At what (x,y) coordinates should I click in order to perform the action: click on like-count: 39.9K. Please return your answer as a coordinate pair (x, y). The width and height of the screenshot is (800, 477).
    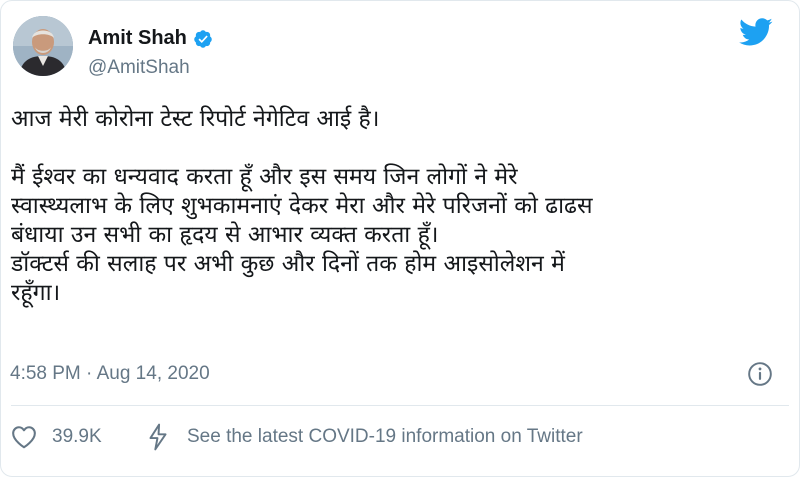
    Looking at the image, I should click on (77, 437).